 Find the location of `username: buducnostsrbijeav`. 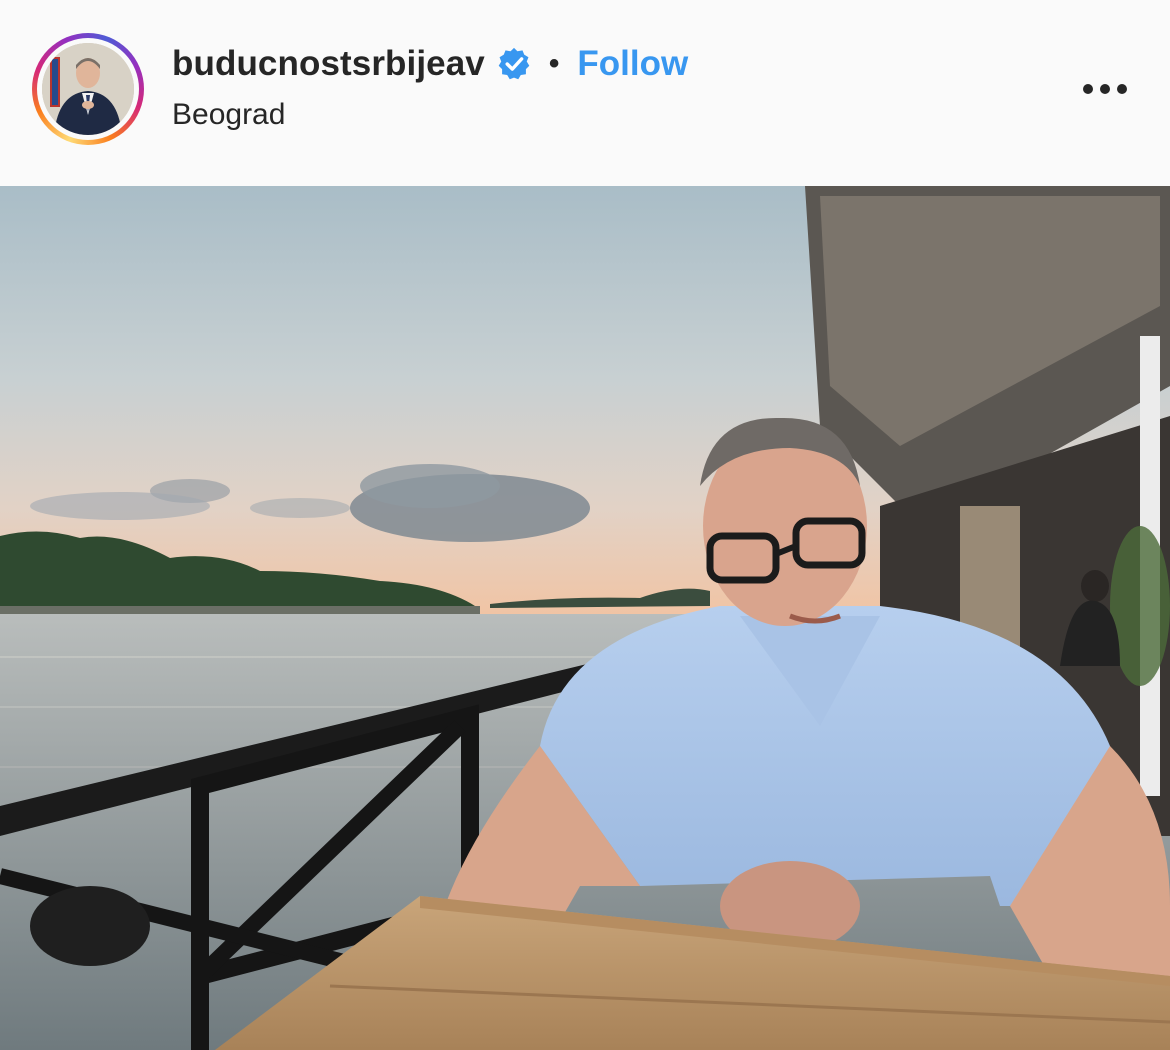

username: buducnostsrbijeav is located at coordinates (328, 64).